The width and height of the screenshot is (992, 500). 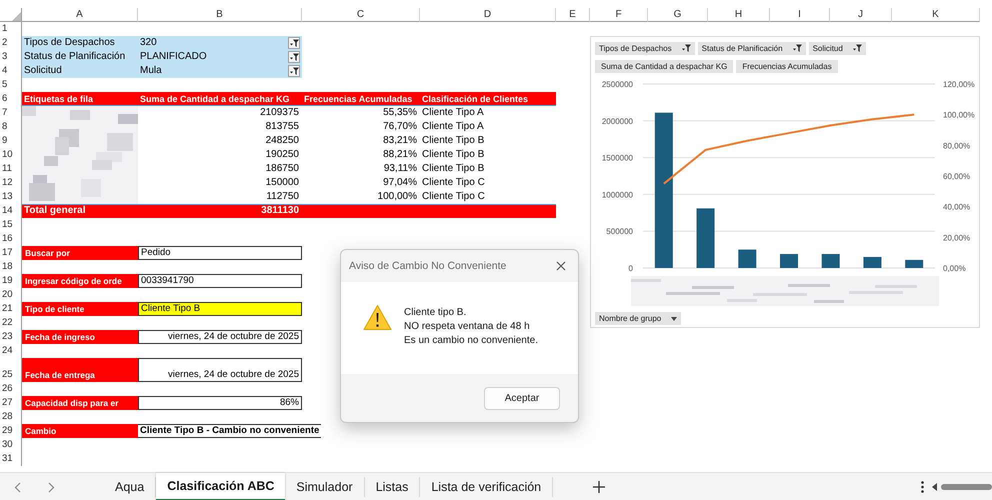 I want to click on scrollbar, so click(x=962, y=487).